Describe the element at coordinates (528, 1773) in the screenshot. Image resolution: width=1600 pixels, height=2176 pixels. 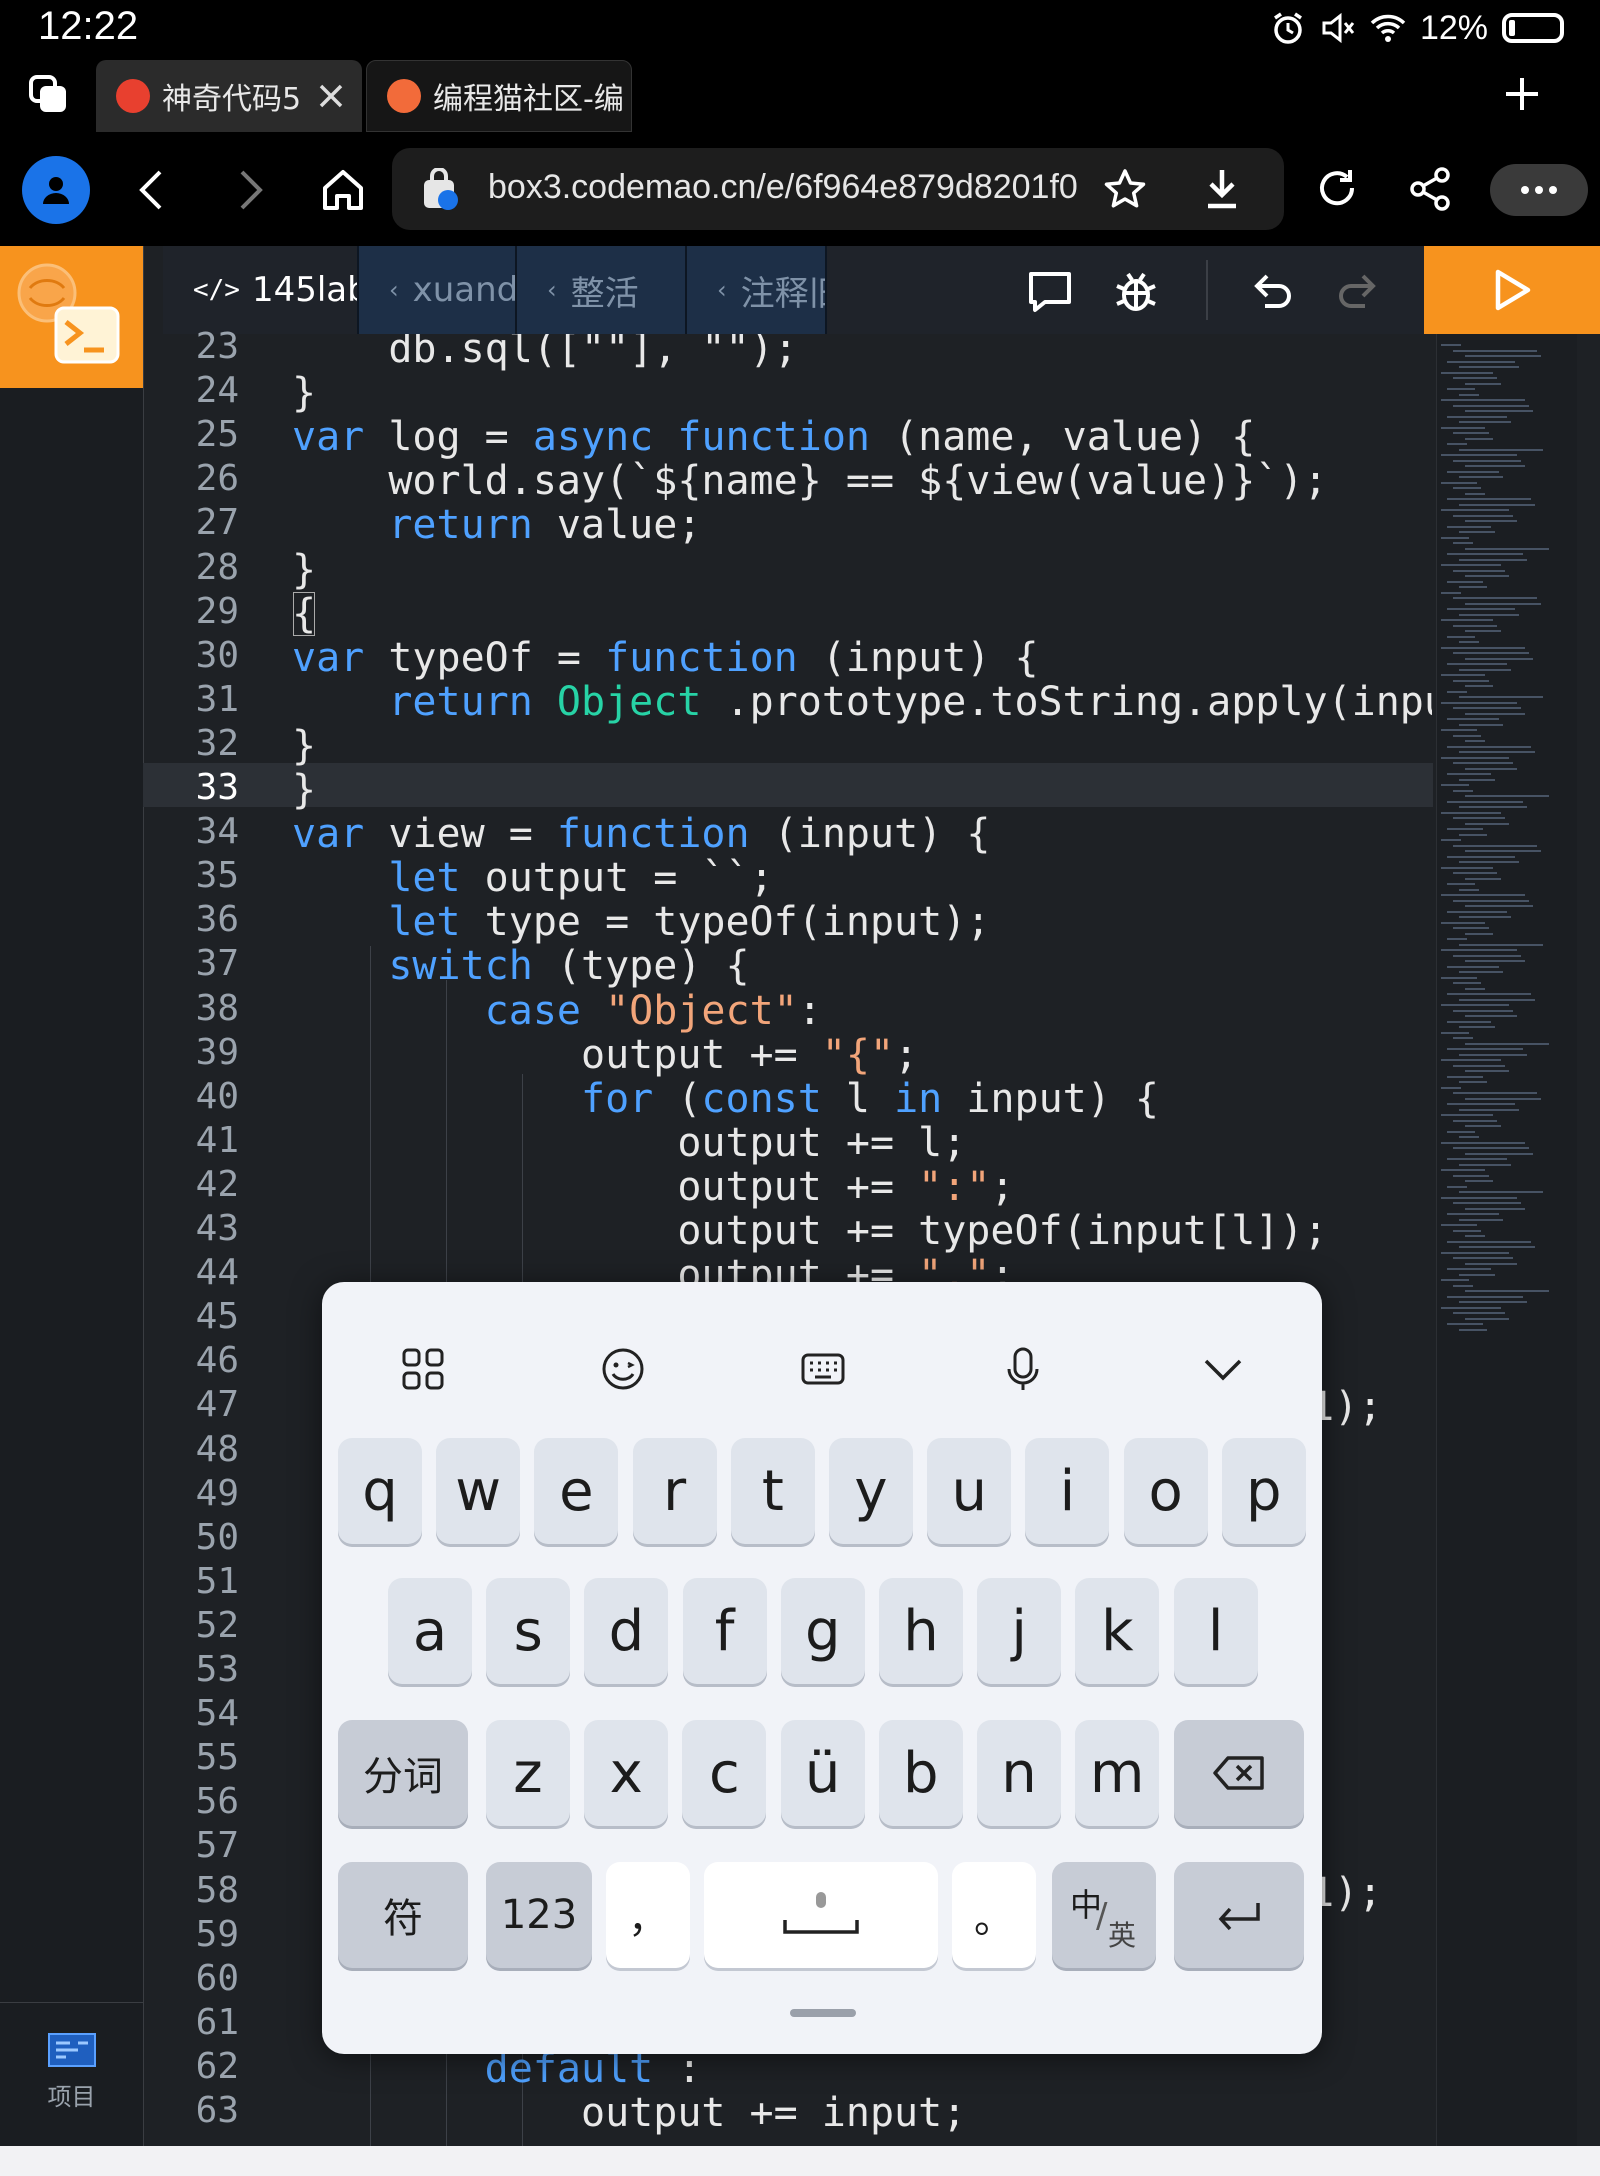
I see `key-z: z` at that location.